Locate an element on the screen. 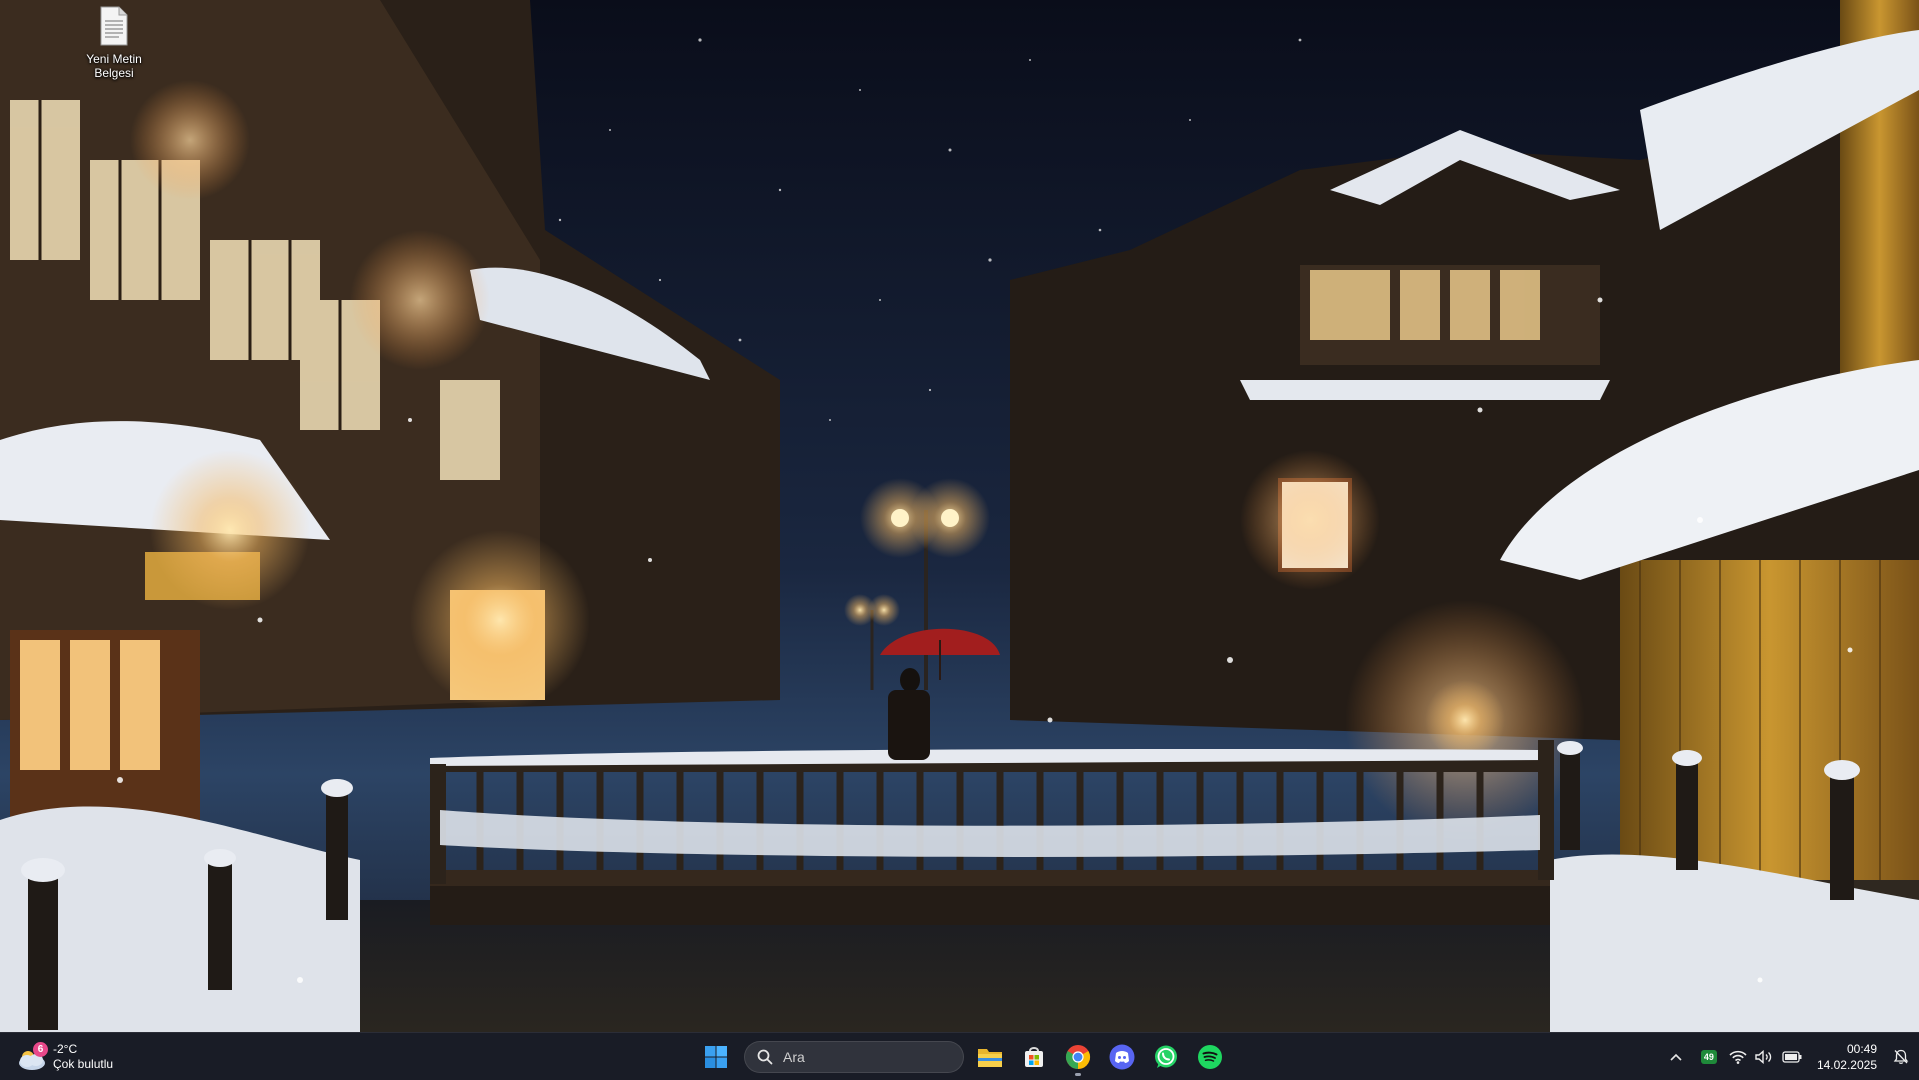  store-icon is located at coordinates (1034, 1057).